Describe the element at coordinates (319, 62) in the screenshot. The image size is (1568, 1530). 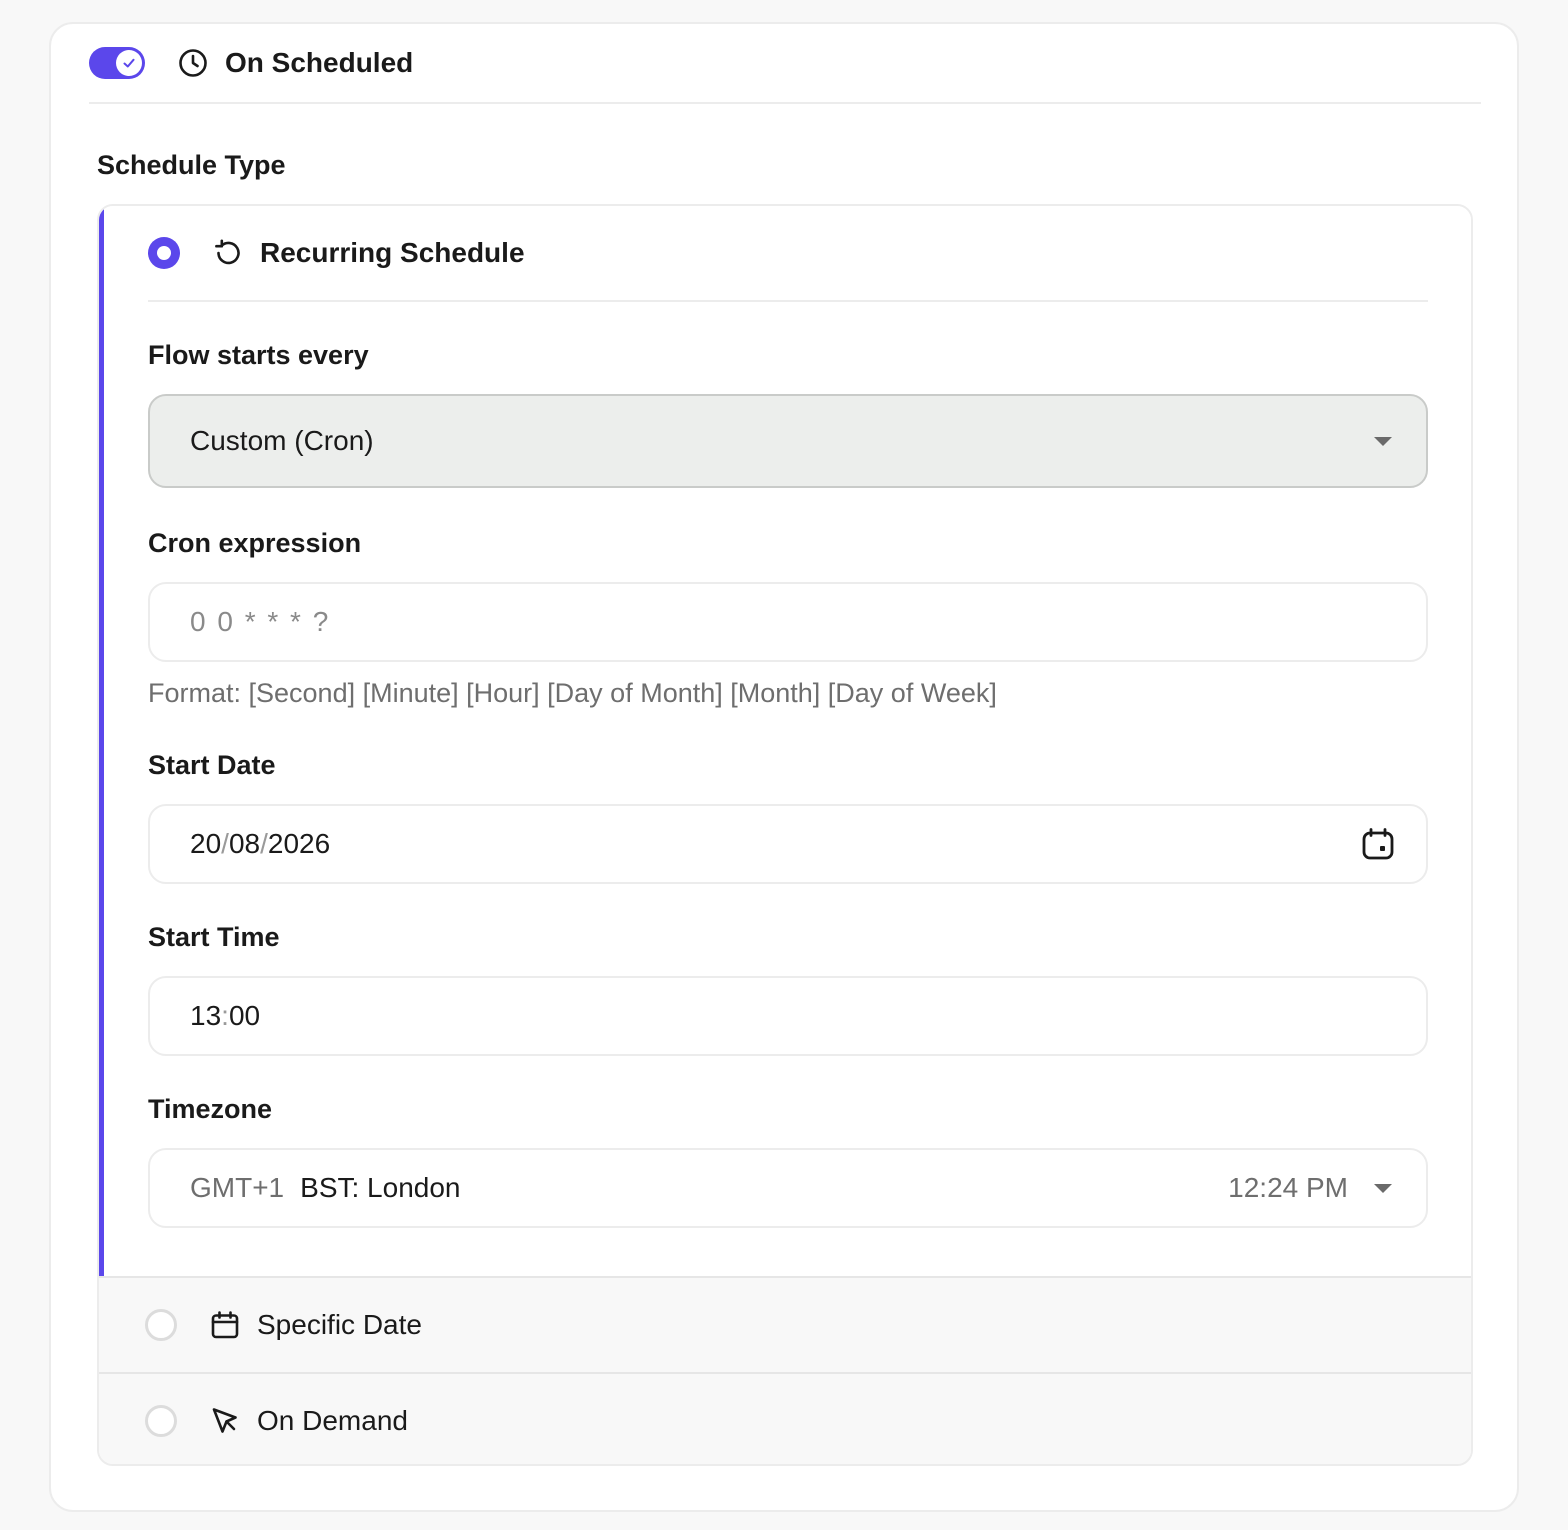
I see `header-title: On Scheduled` at that location.